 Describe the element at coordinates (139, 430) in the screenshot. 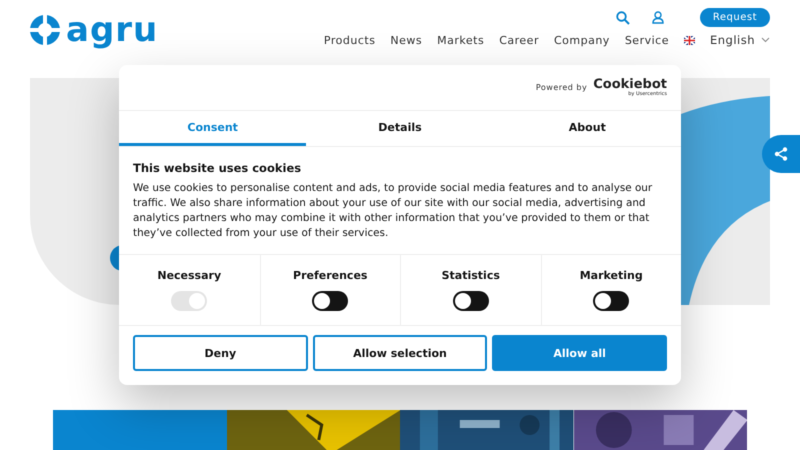

I see `category-tile` at that location.